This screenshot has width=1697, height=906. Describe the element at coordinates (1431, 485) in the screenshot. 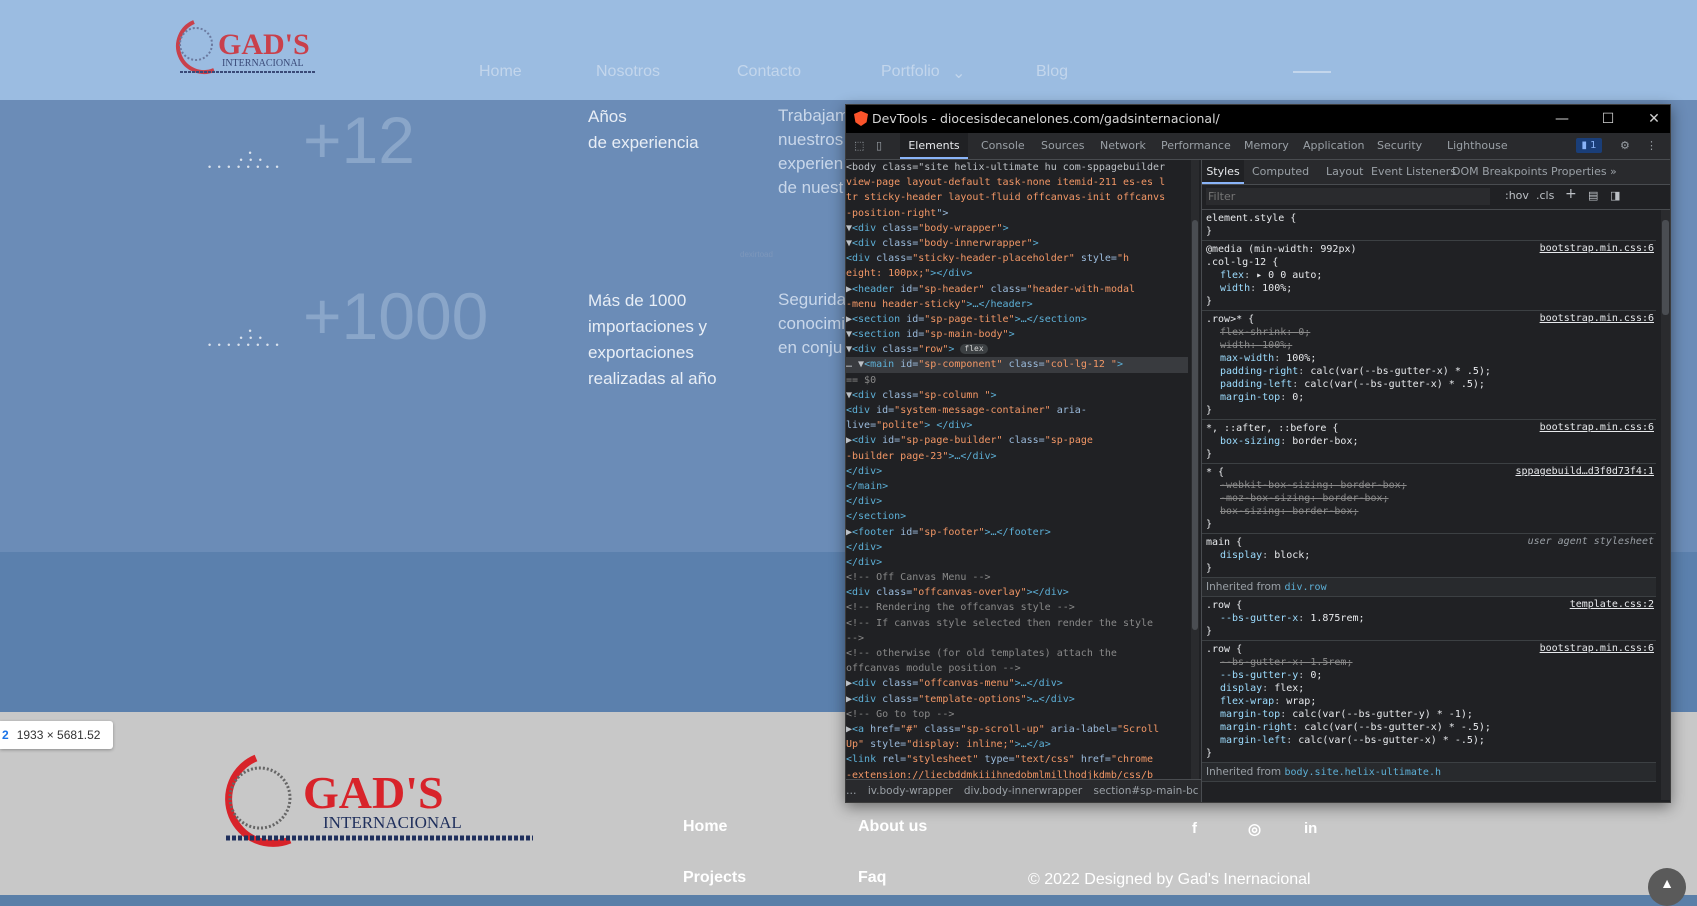

I see `css-declaration: -webkit-box-sizing: border-box;` at that location.